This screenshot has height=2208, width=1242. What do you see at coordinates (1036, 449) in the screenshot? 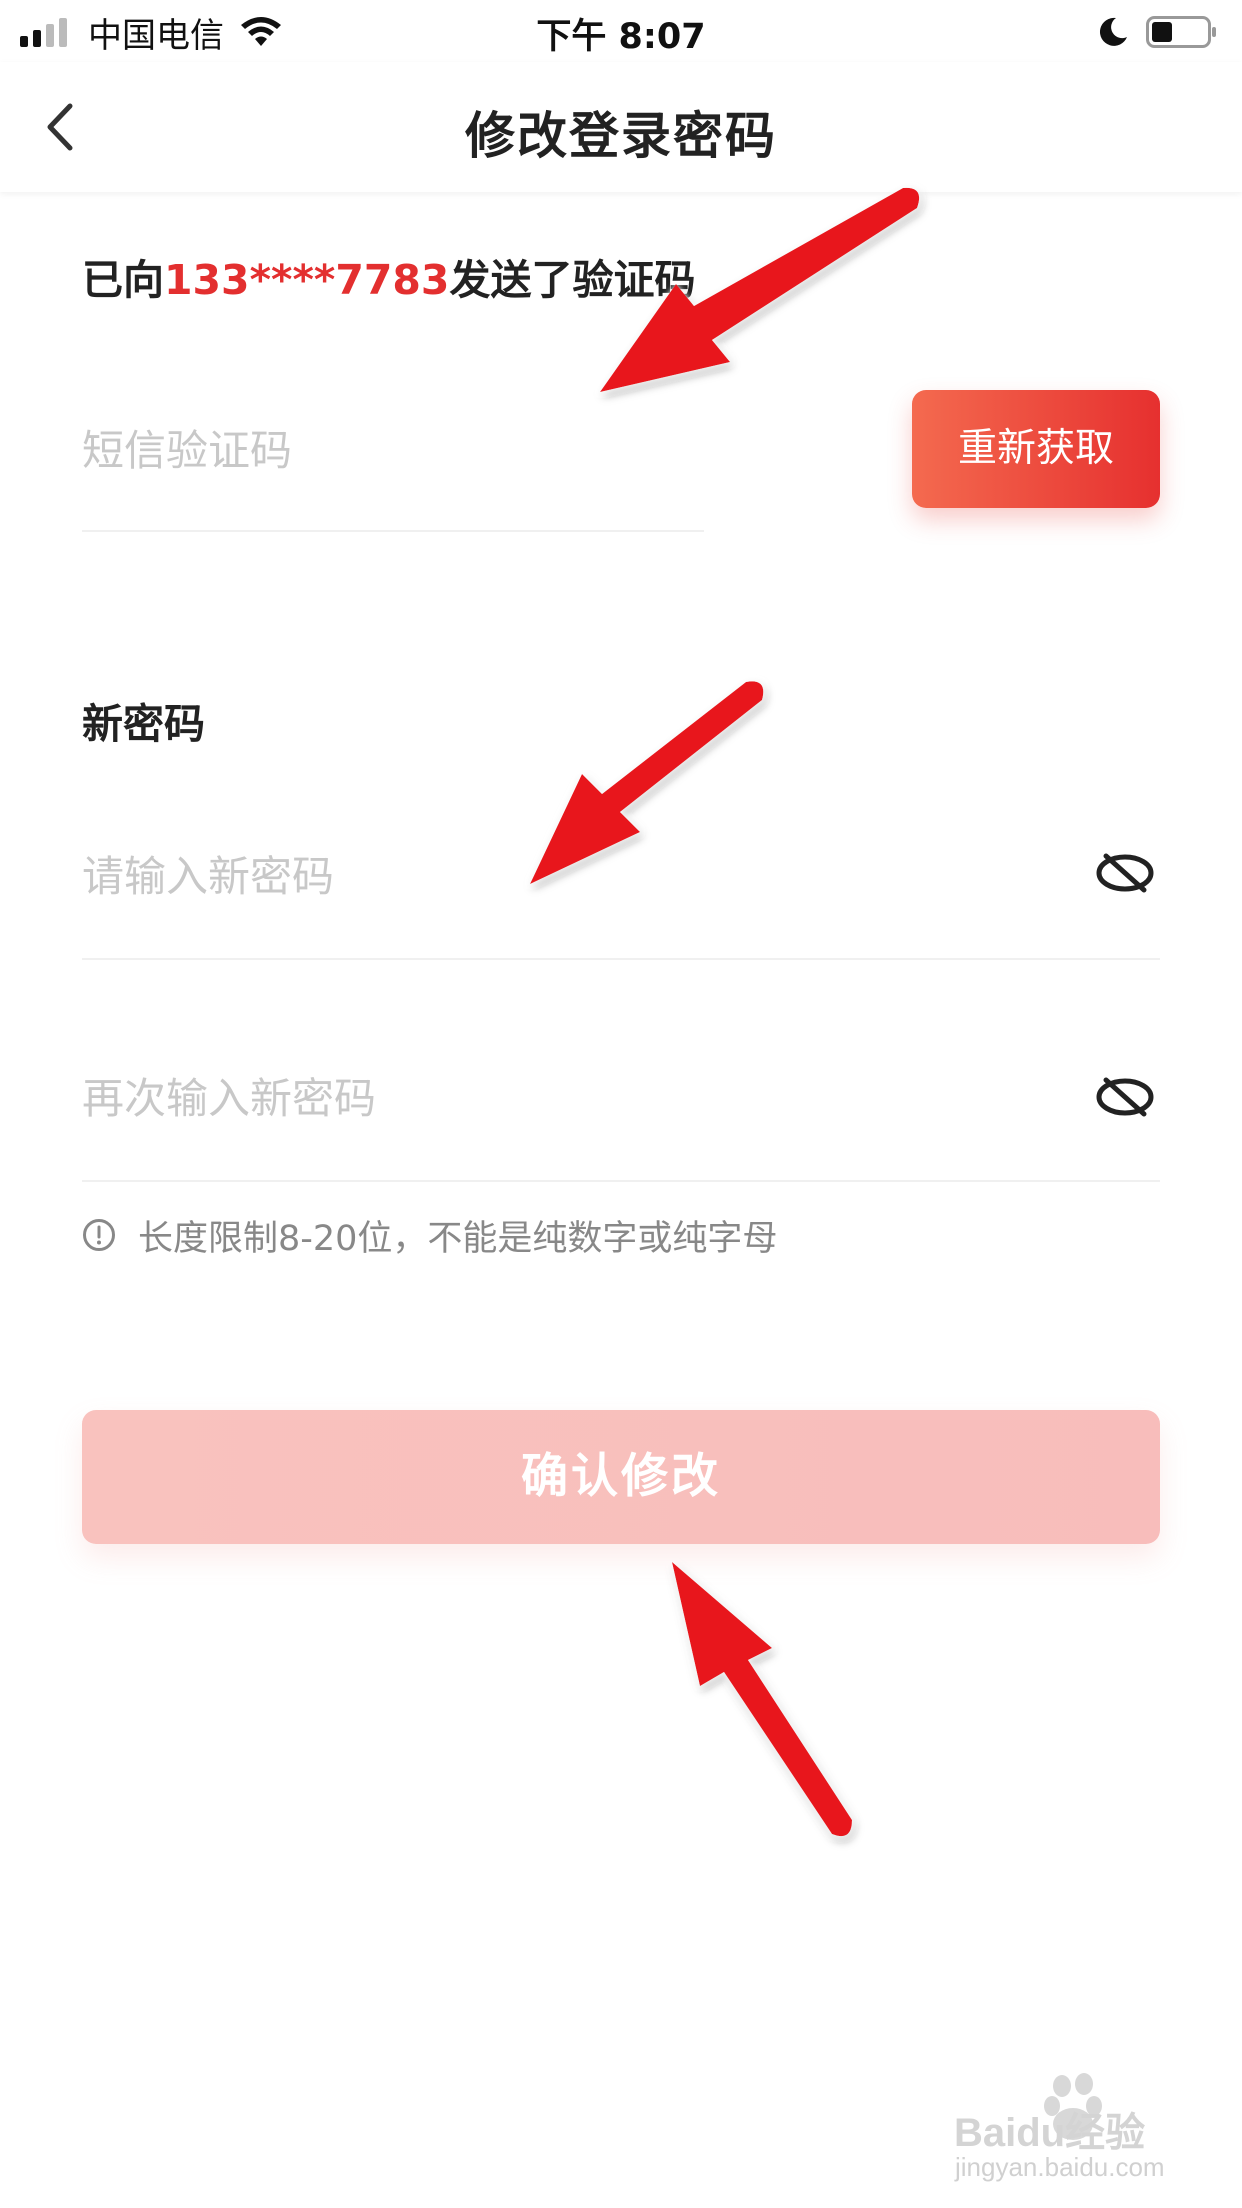
I see `resend-code-button: 重新获取` at bounding box center [1036, 449].